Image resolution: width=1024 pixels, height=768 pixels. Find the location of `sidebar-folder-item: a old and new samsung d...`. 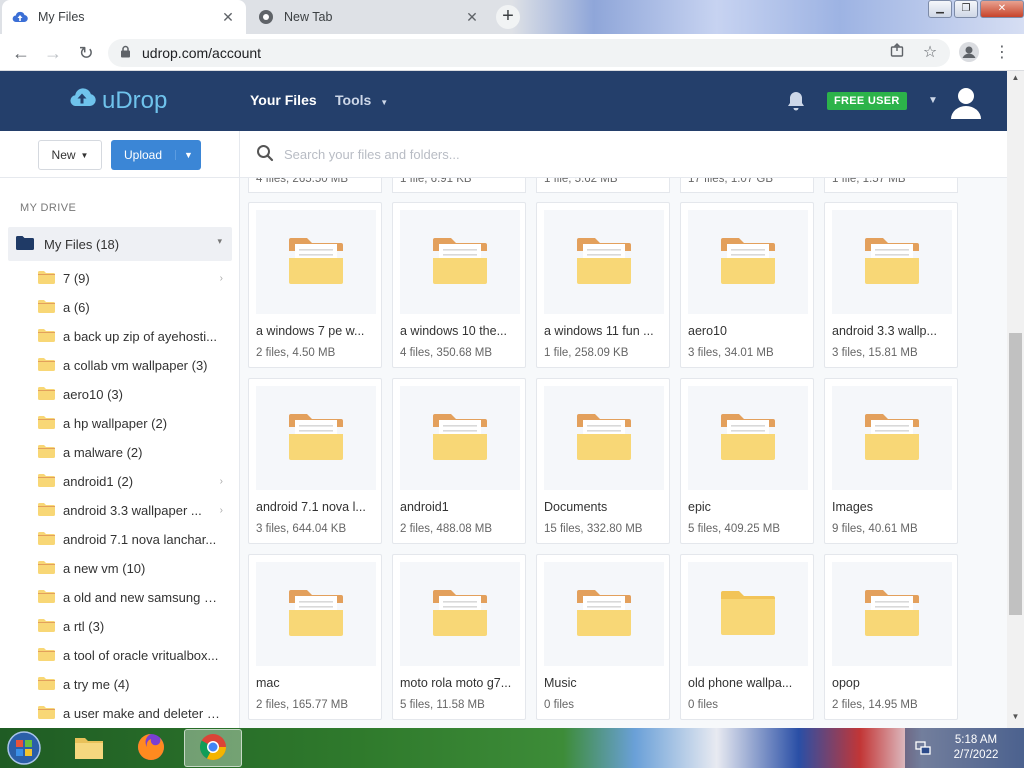

sidebar-folder-item: a old and new samsung d... is located at coordinates (119, 597).